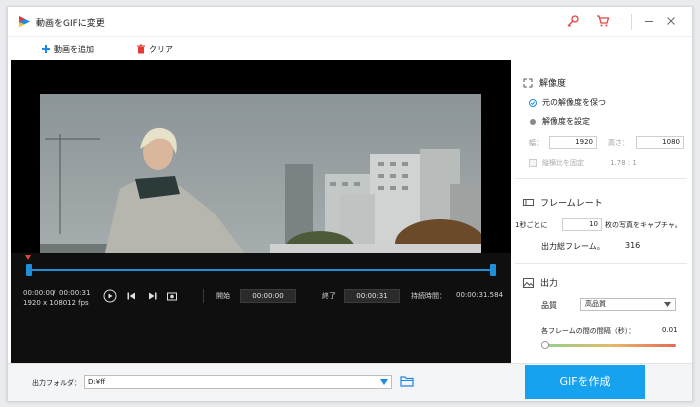 The width and height of the screenshot is (700, 407). What do you see at coordinates (29, 270) in the screenshot?
I see `start-trim-handle` at bounding box center [29, 270].